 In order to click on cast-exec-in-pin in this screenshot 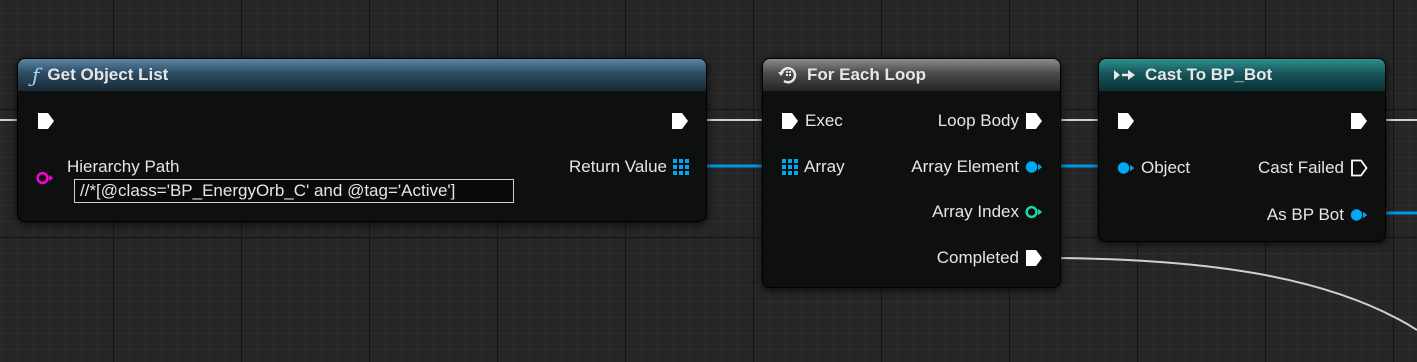, I will do `click(1126, 121)`.